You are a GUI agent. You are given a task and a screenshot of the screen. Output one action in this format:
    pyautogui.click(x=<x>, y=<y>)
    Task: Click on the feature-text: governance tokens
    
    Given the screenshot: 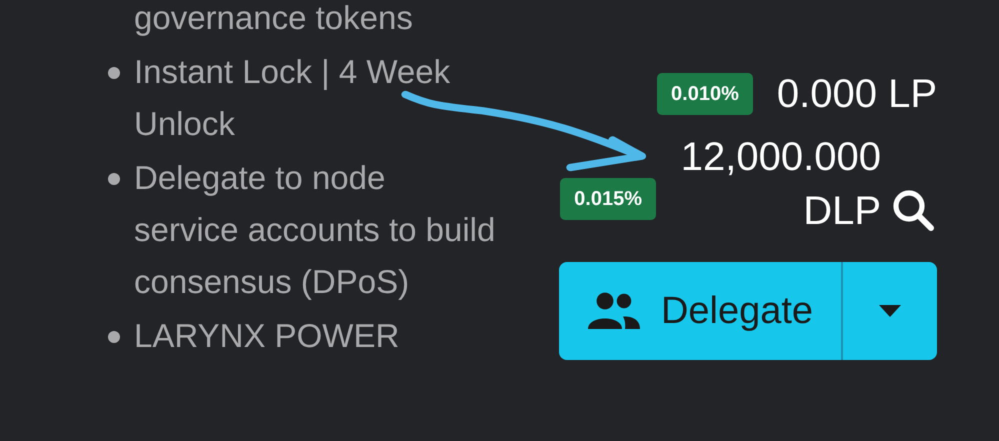 What is the action you would take?
    pyautogui.click(x=274, y=19)
    